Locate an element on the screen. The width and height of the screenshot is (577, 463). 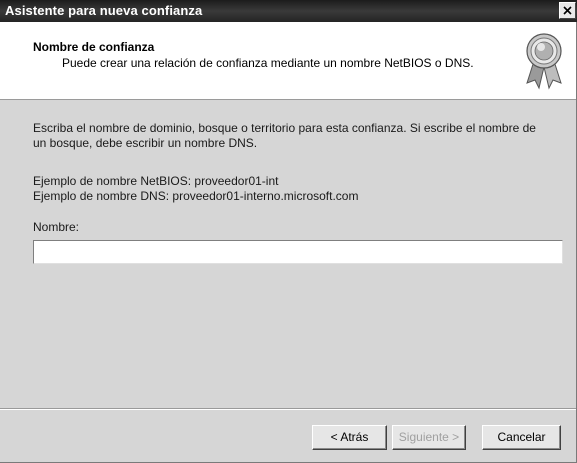
page-title: Nombre de confianza is located at coordinates (94, 47).